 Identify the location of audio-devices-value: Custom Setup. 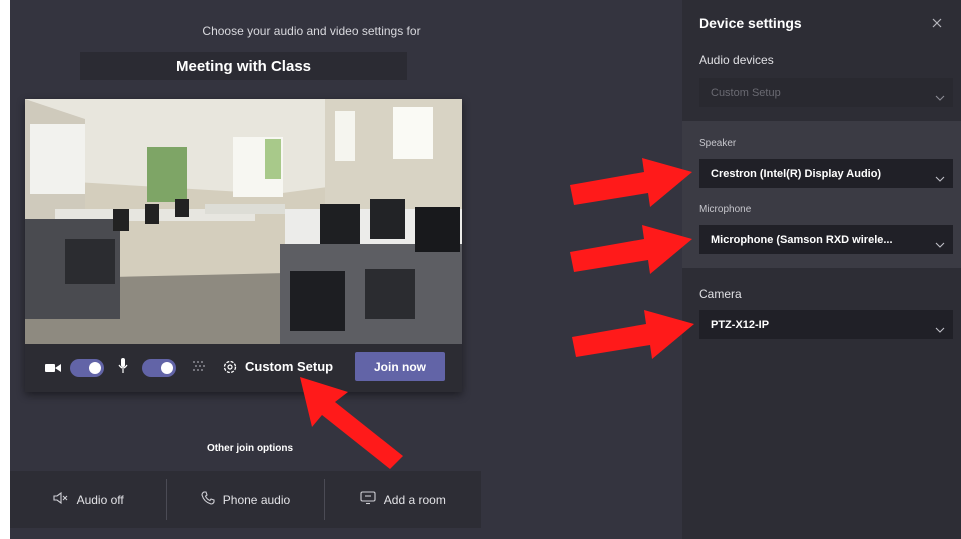
(746, 92).